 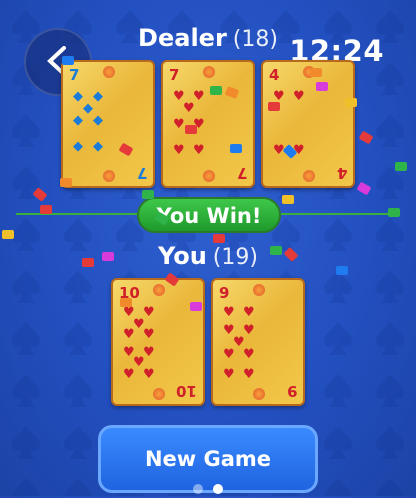 What do you see at coordinates (255, 39) in the screenshot?
I see `dealer-score: (18)` at bounding box center [255, 39].